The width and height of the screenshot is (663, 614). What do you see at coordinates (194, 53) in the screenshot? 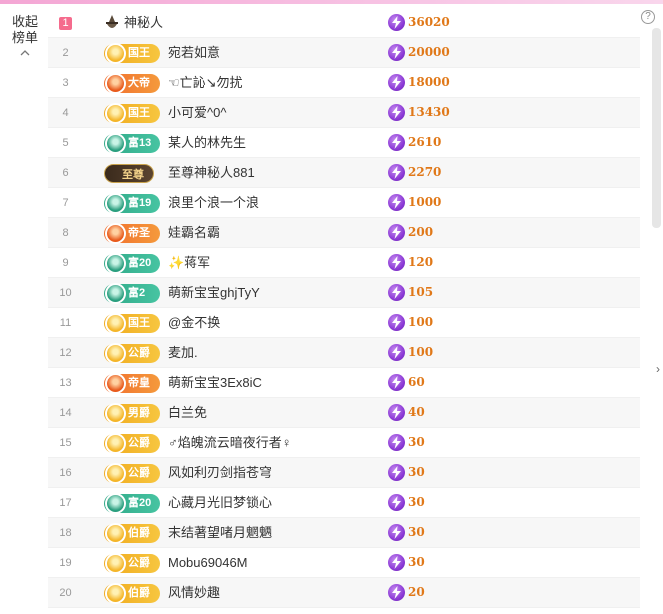
I see `user-name: 宛若如意` at bounding box center [194, 53].